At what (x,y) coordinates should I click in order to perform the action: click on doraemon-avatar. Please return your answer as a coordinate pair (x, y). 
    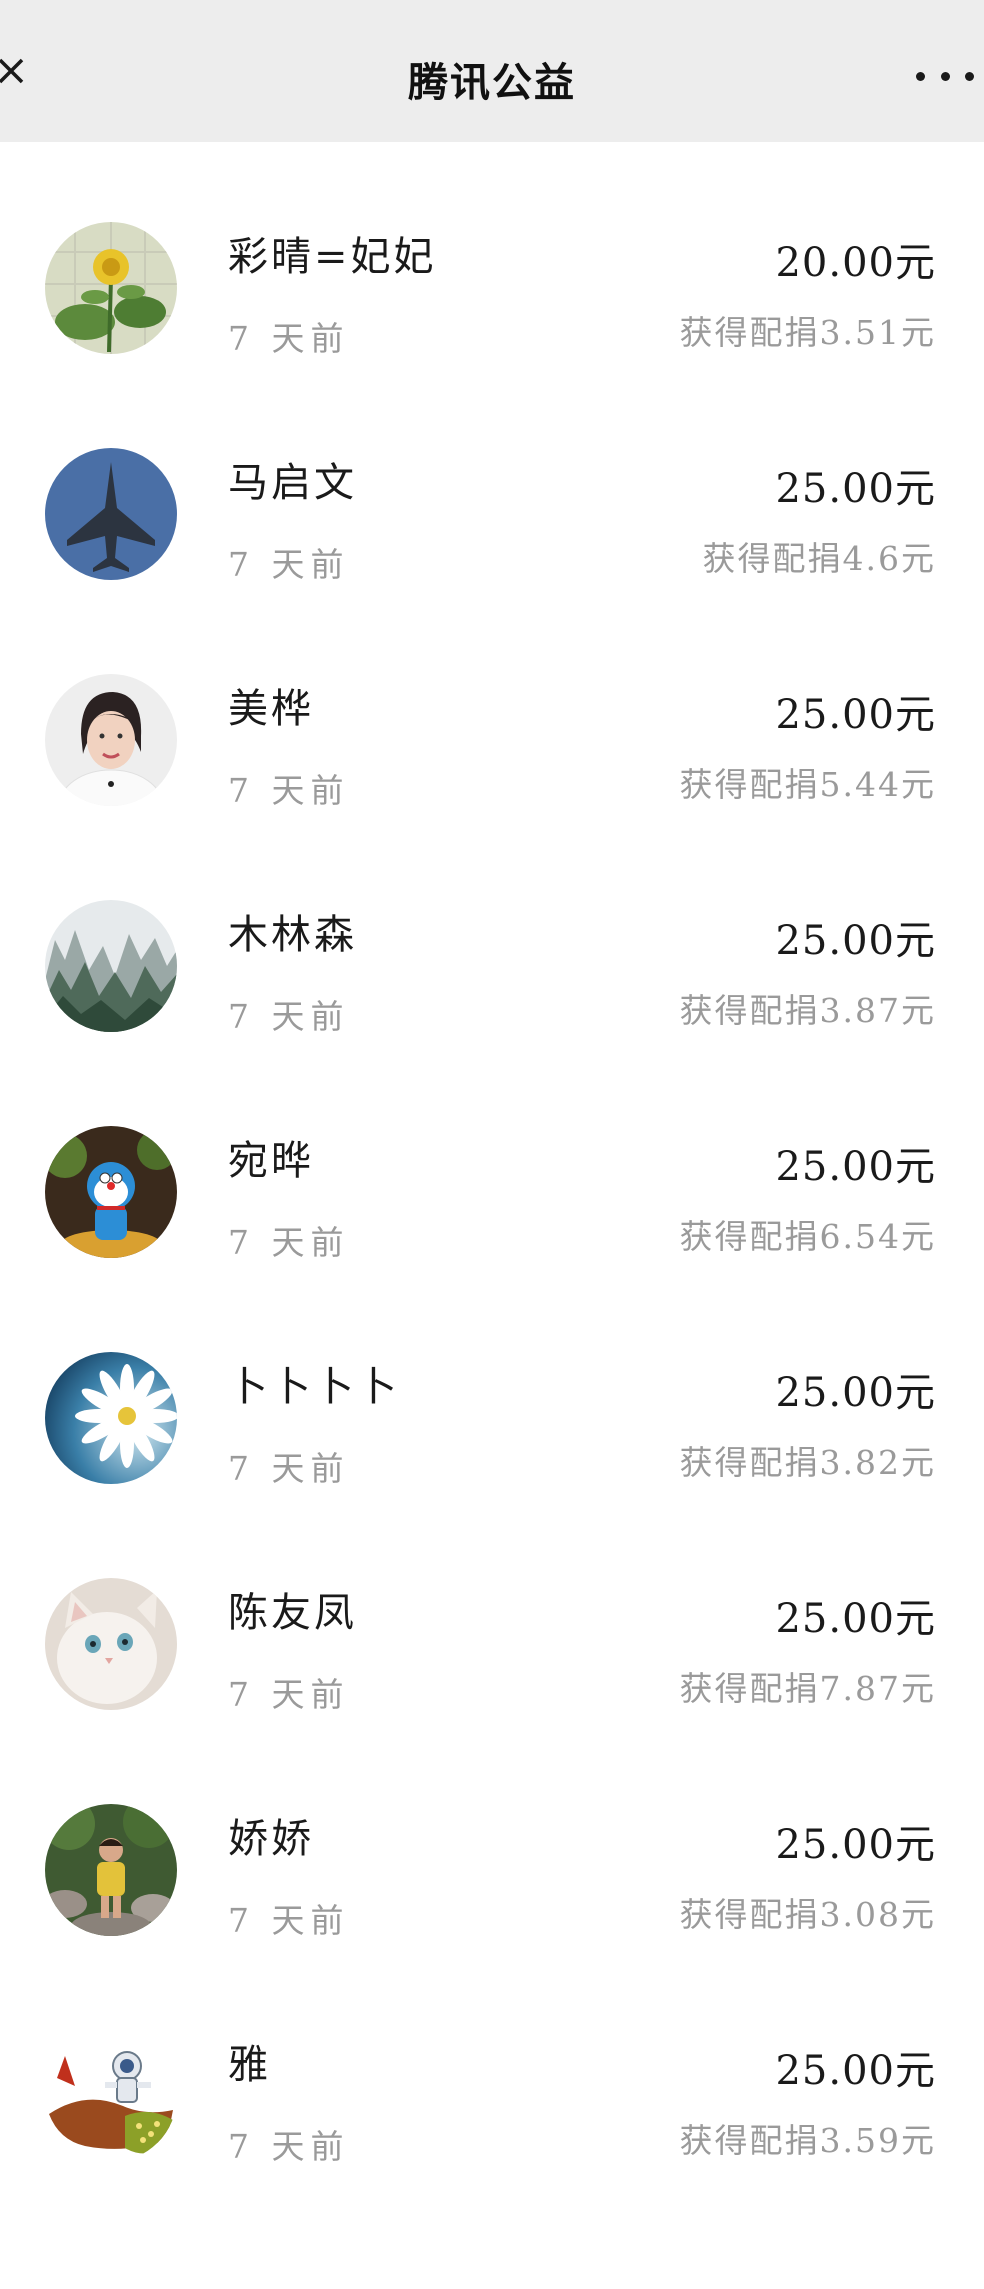
    Looking at the image, I should click on (111, 1192).